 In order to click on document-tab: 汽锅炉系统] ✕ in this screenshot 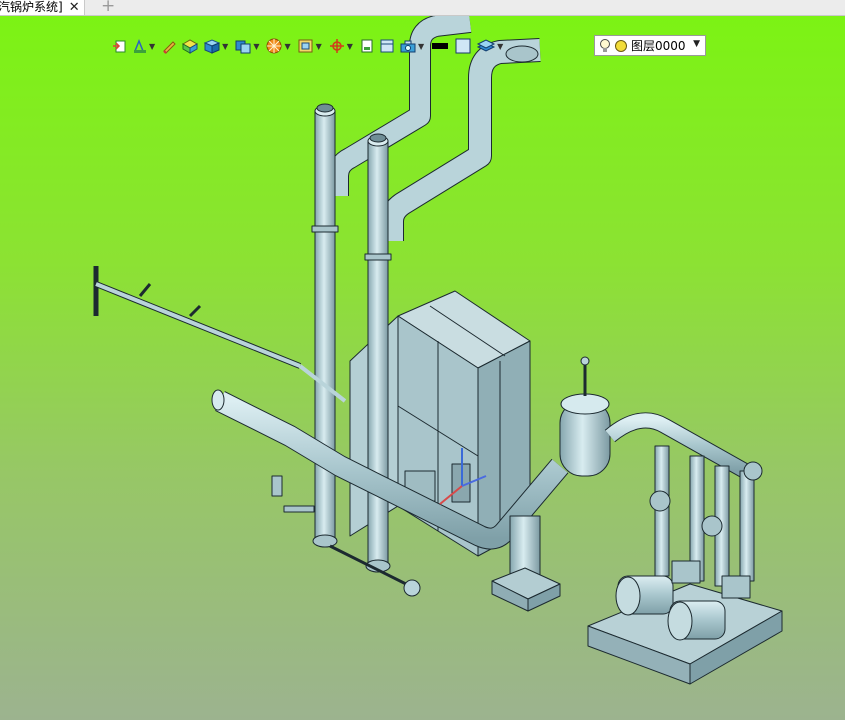, I will do `click(42, 7)`.